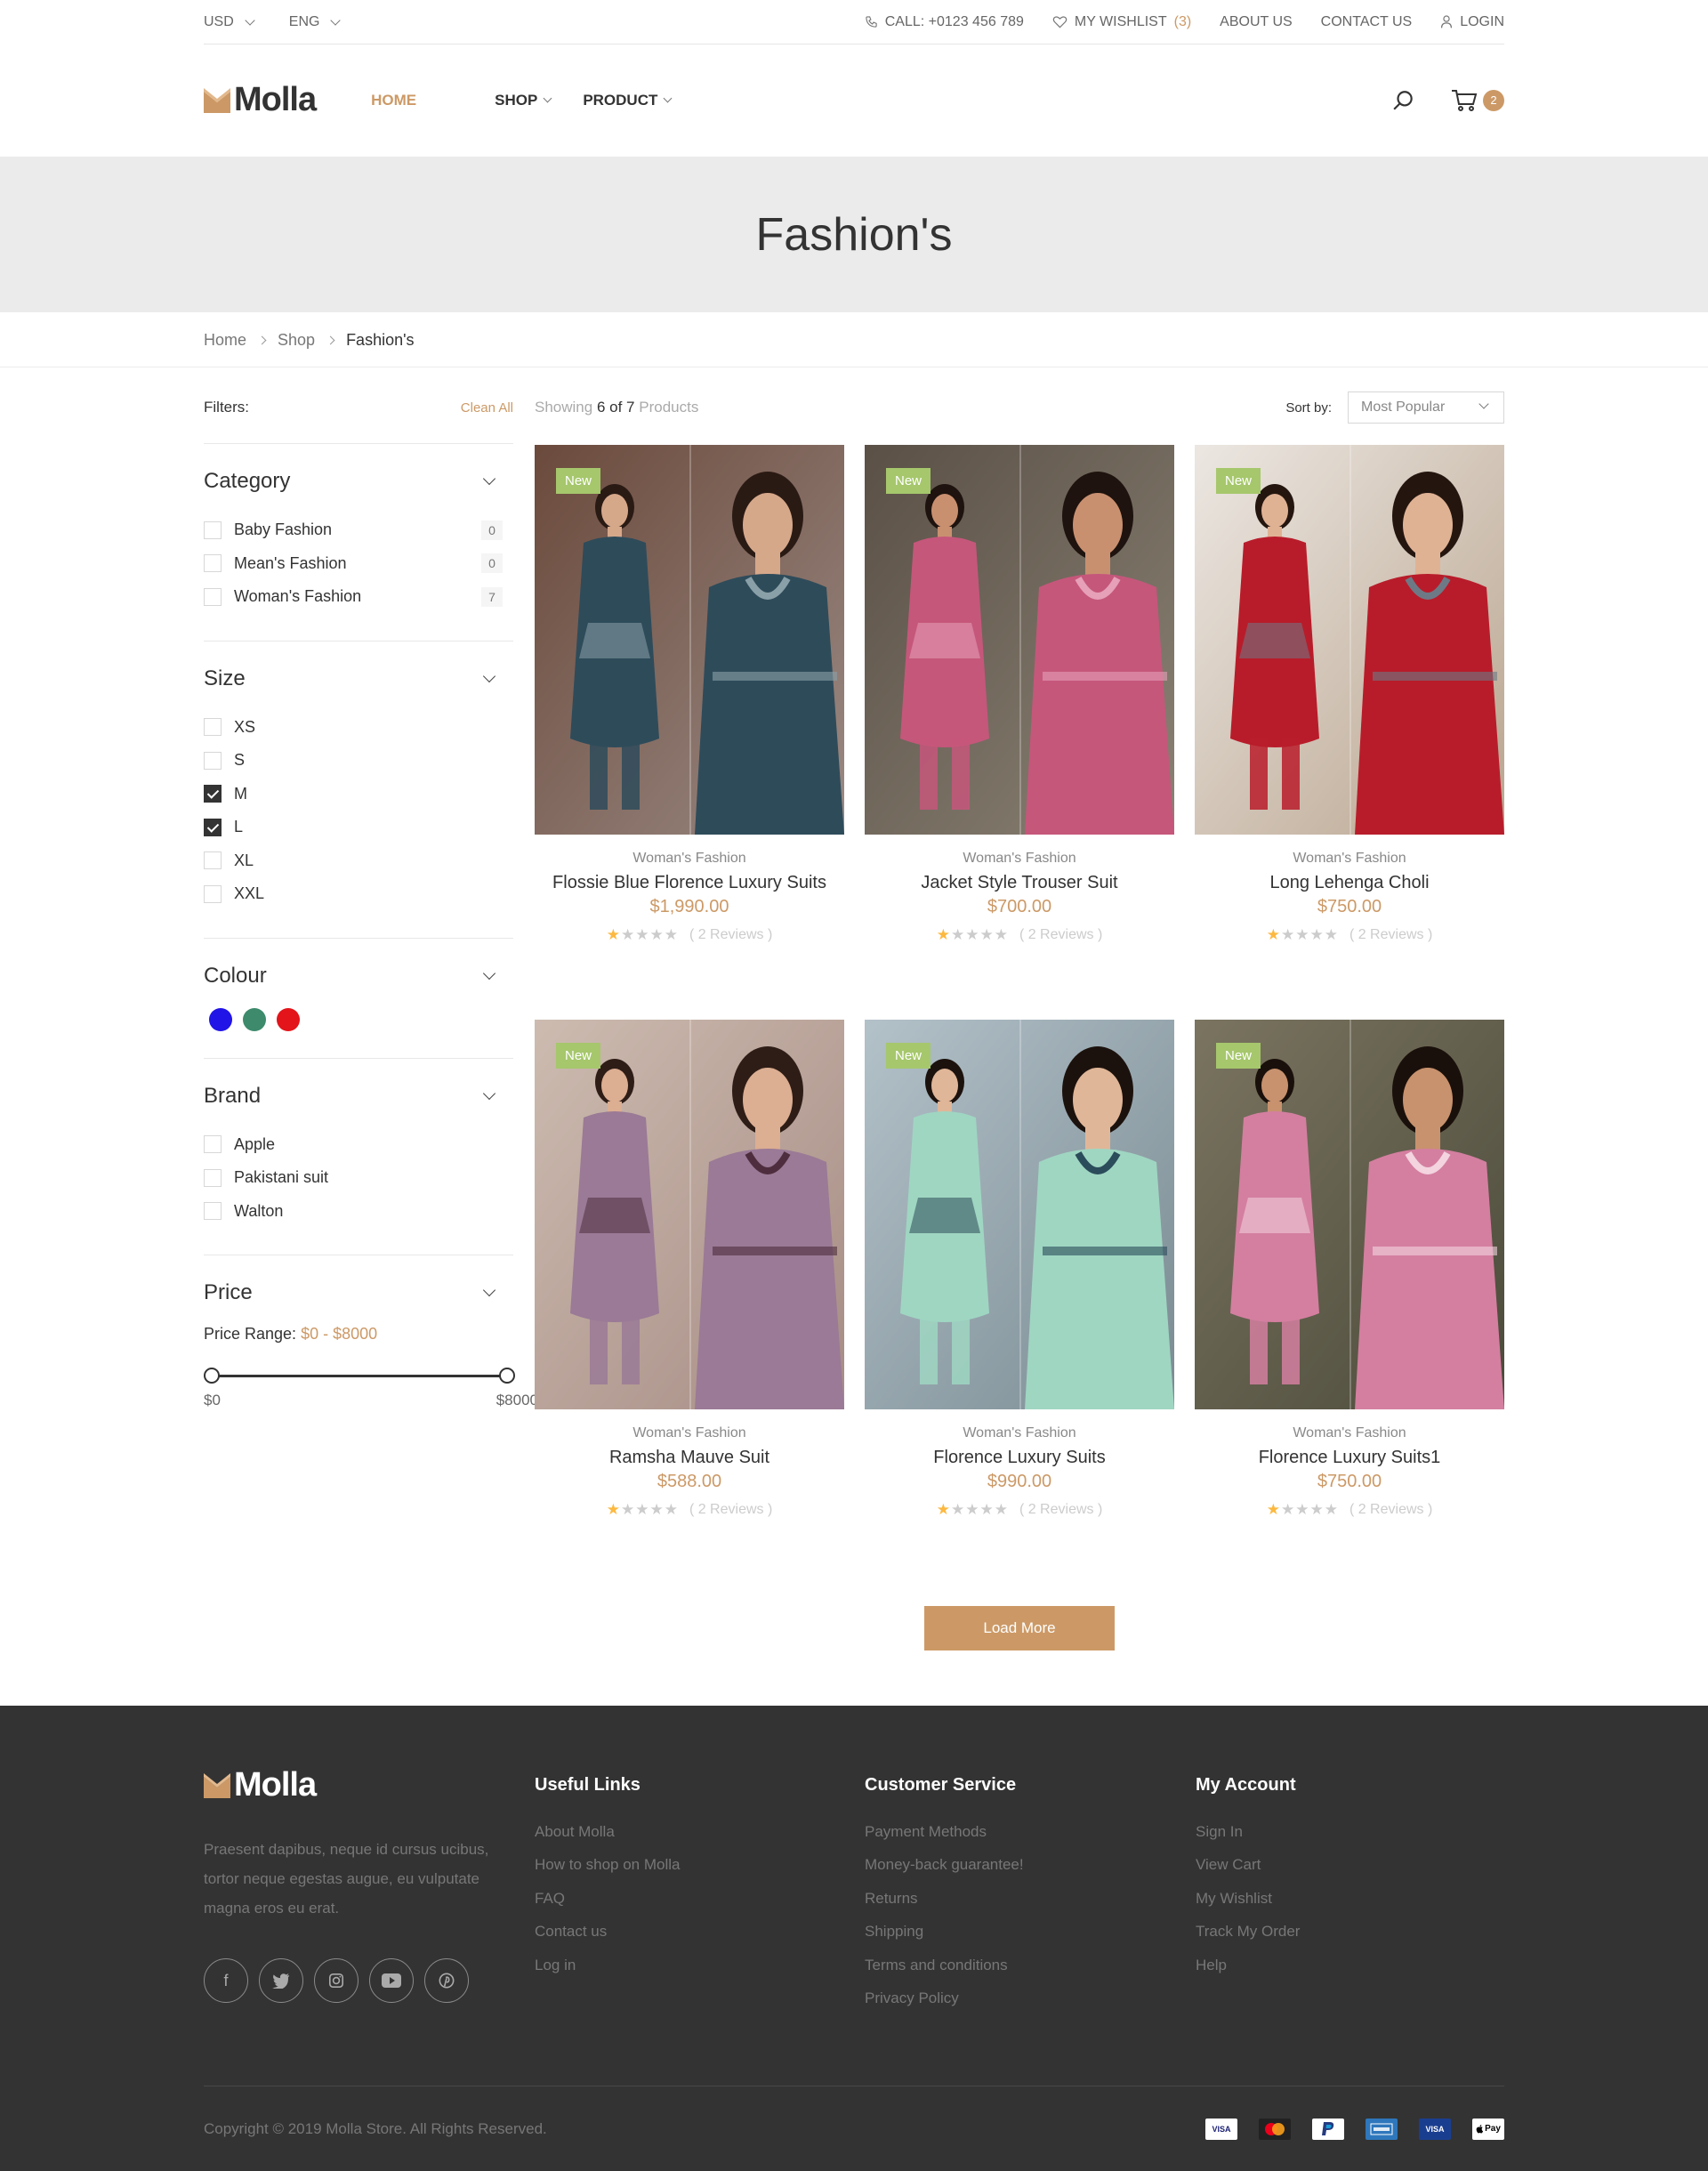 The width and height of the screenshot is (1708, 2171). I want to click on currency-select: USD, so click(229, 22).